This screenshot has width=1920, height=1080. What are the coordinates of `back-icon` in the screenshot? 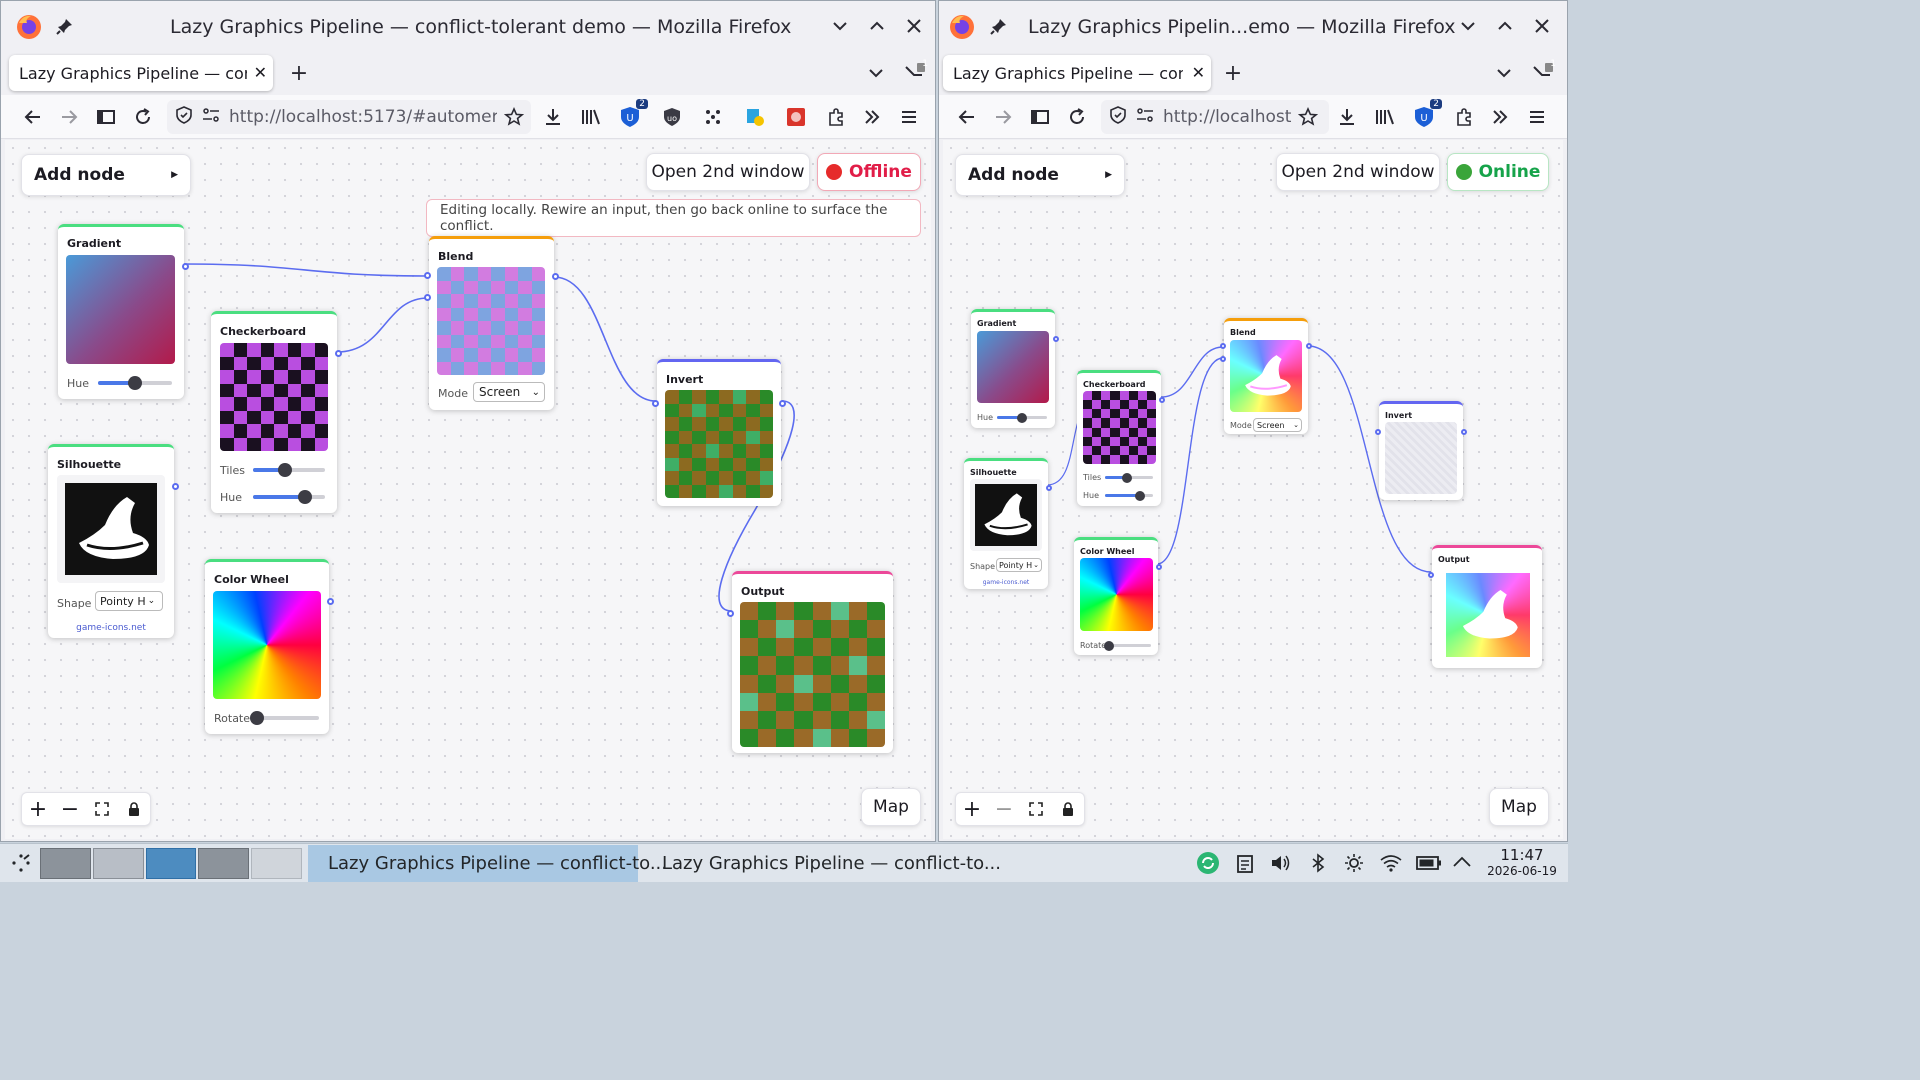 It's located at (33, 117).